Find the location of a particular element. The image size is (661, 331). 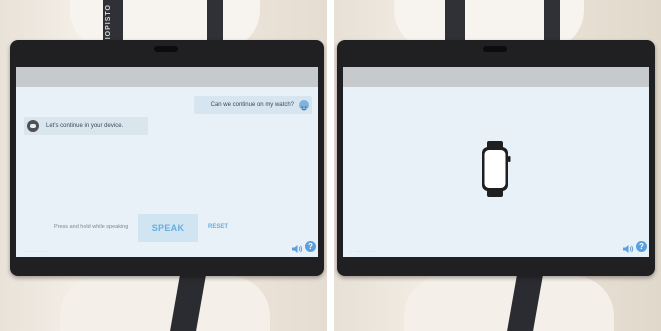

speak-hint: Press and hold while speaking is located at coordinates (91, 227).